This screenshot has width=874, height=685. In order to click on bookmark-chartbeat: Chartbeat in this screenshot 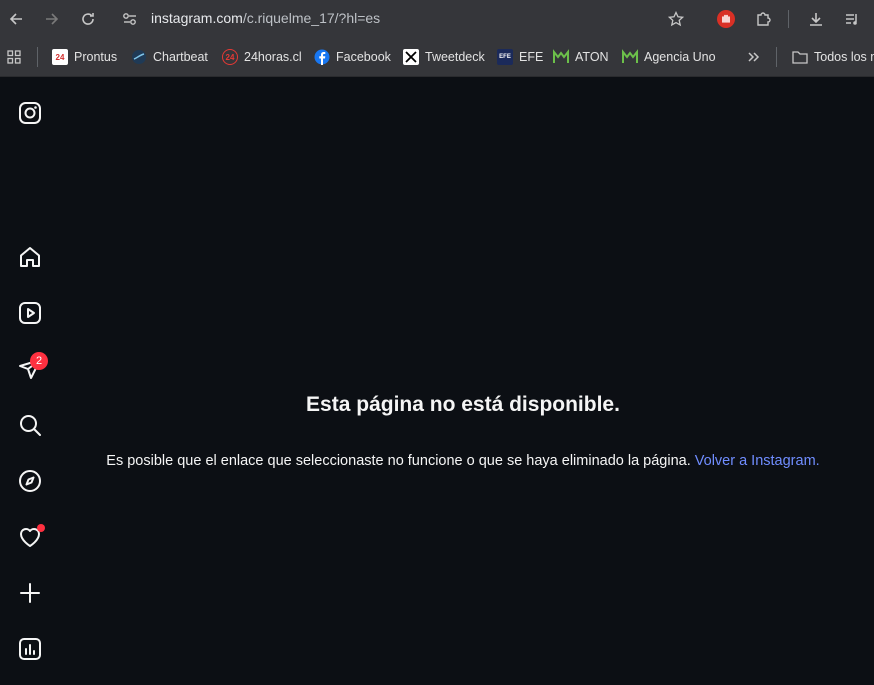, I will do `click(169, 57)`.